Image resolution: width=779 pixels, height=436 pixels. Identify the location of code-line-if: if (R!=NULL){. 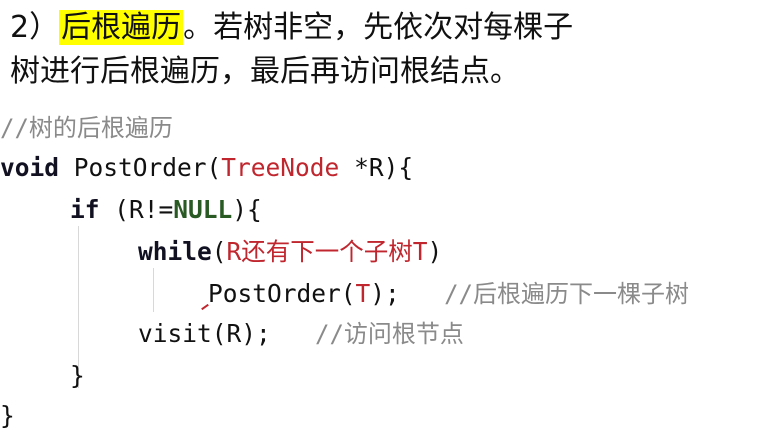
(166, 210).